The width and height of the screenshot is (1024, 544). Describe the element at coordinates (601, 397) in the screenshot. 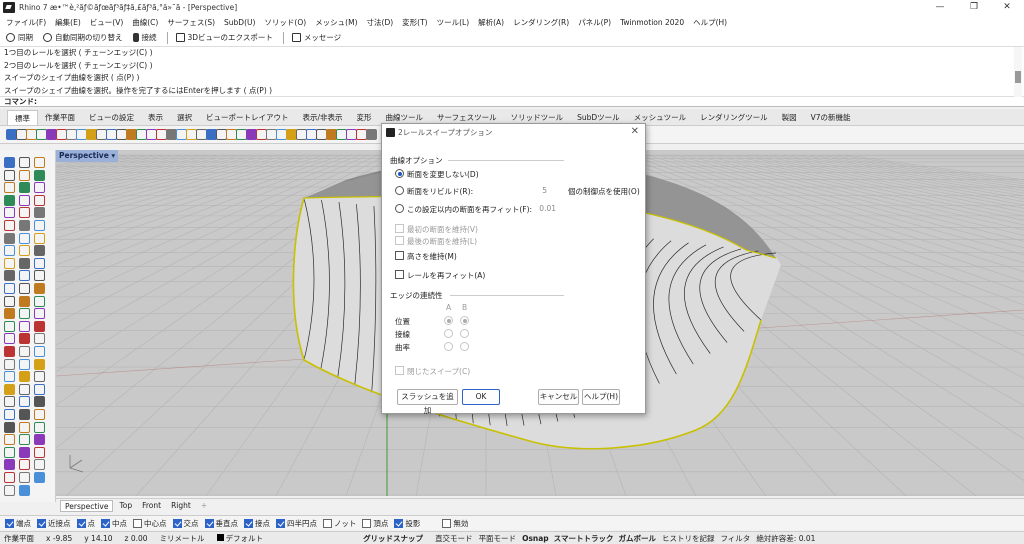

I see `help-button: ヘルプ(H)` at that location.